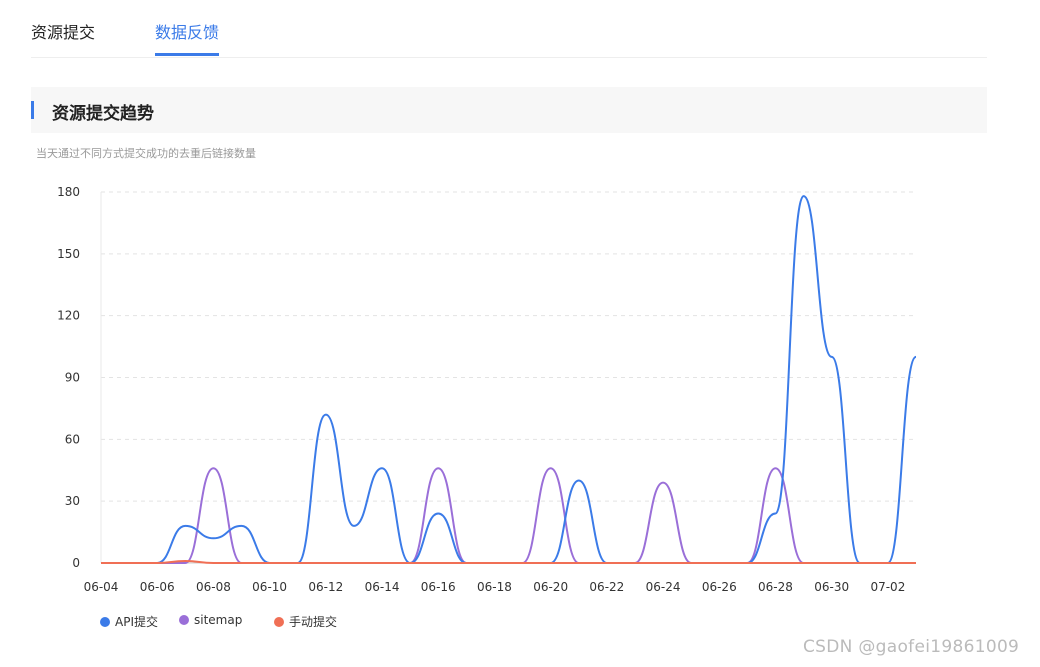 Image resolution: width=1040 pixels, height=667 pixels. I want to click on tab-data-feedback: 数据反馈, so click(187, 31).